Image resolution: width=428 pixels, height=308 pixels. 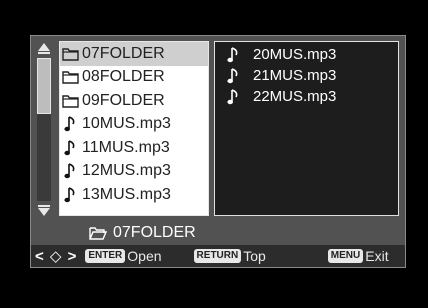 What do you see at coordinates (134, 195) in the screenshot?
I see `list-item: 13MUS.mp3` at bounding box center [134, 195].